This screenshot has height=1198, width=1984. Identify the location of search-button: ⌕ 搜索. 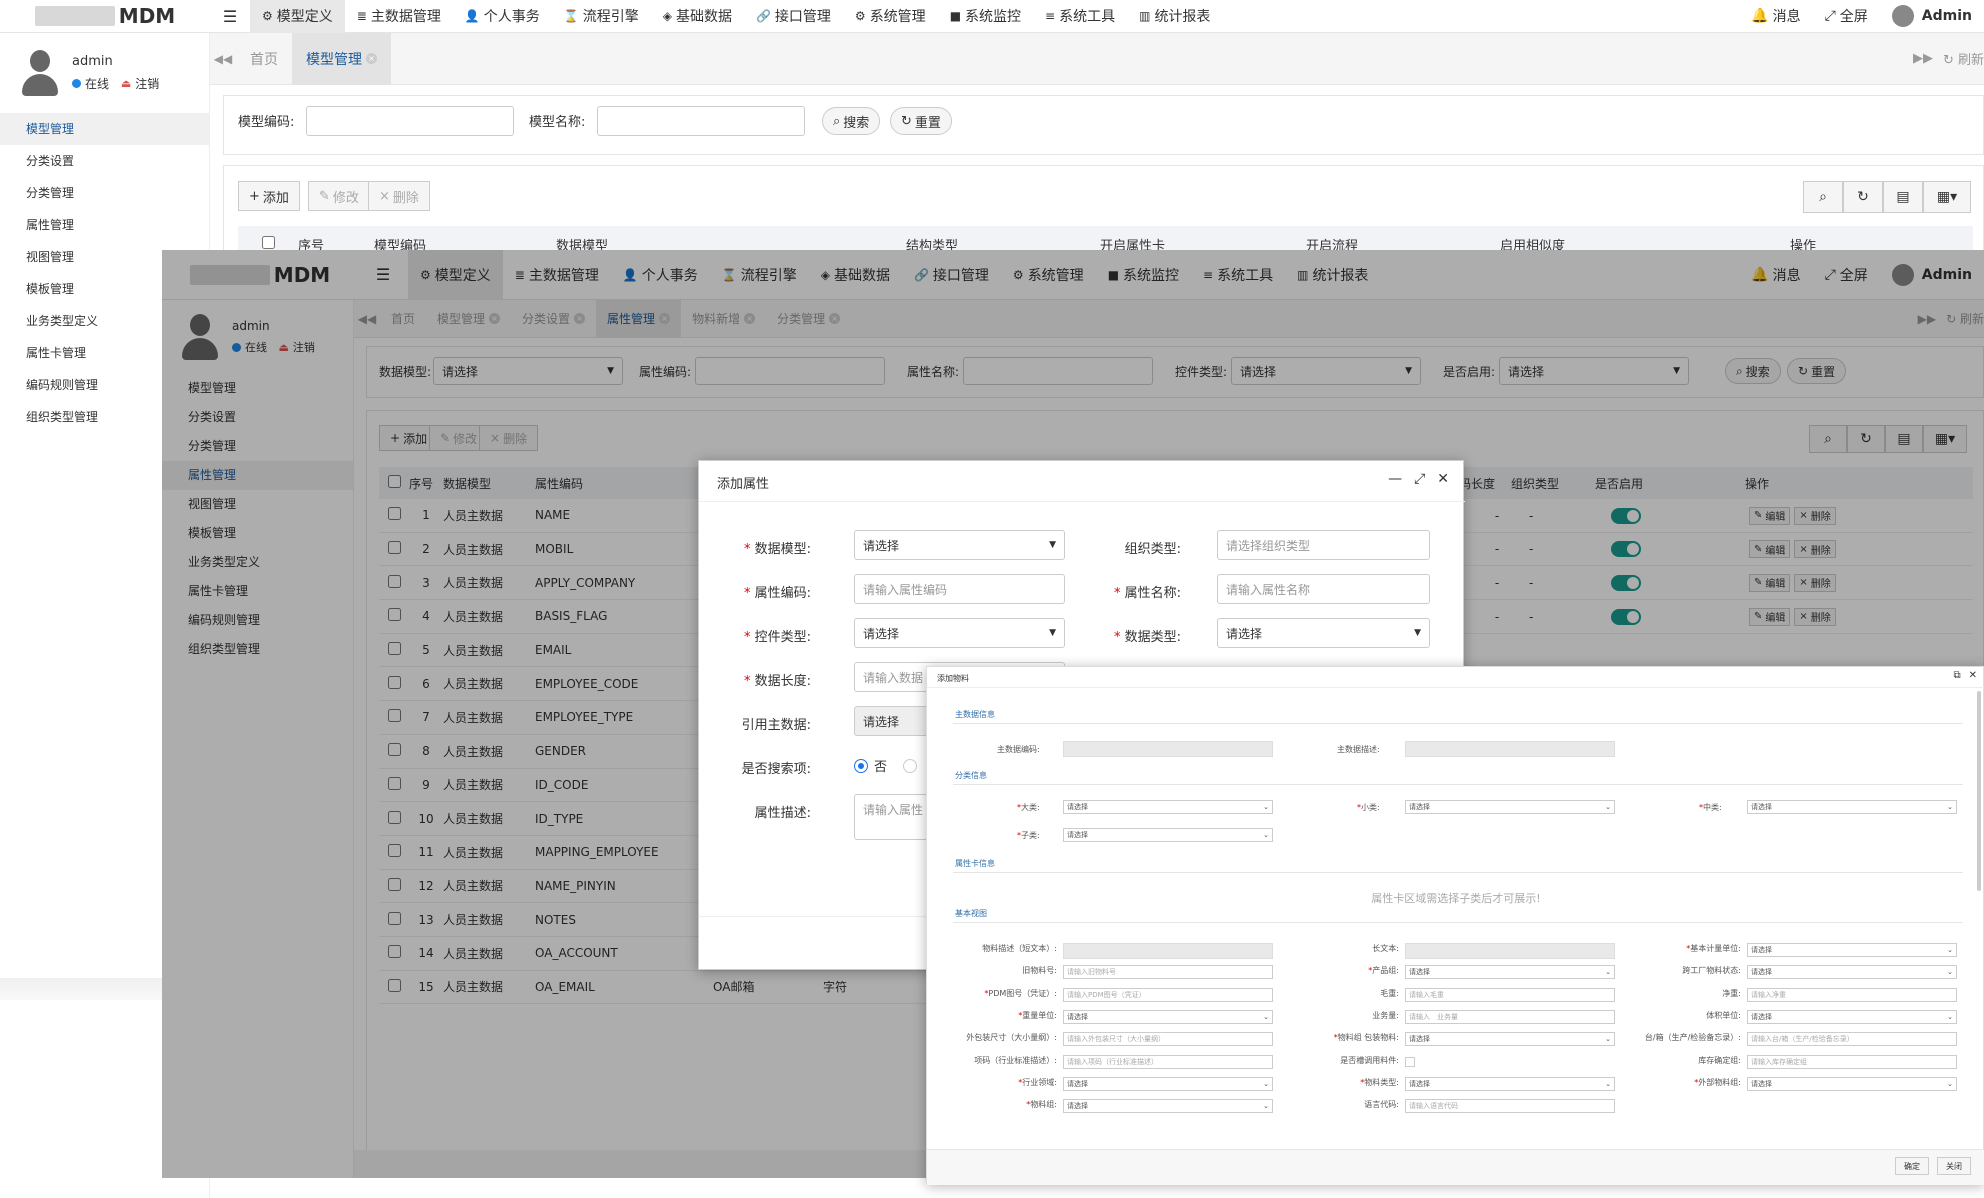
(851, 121).